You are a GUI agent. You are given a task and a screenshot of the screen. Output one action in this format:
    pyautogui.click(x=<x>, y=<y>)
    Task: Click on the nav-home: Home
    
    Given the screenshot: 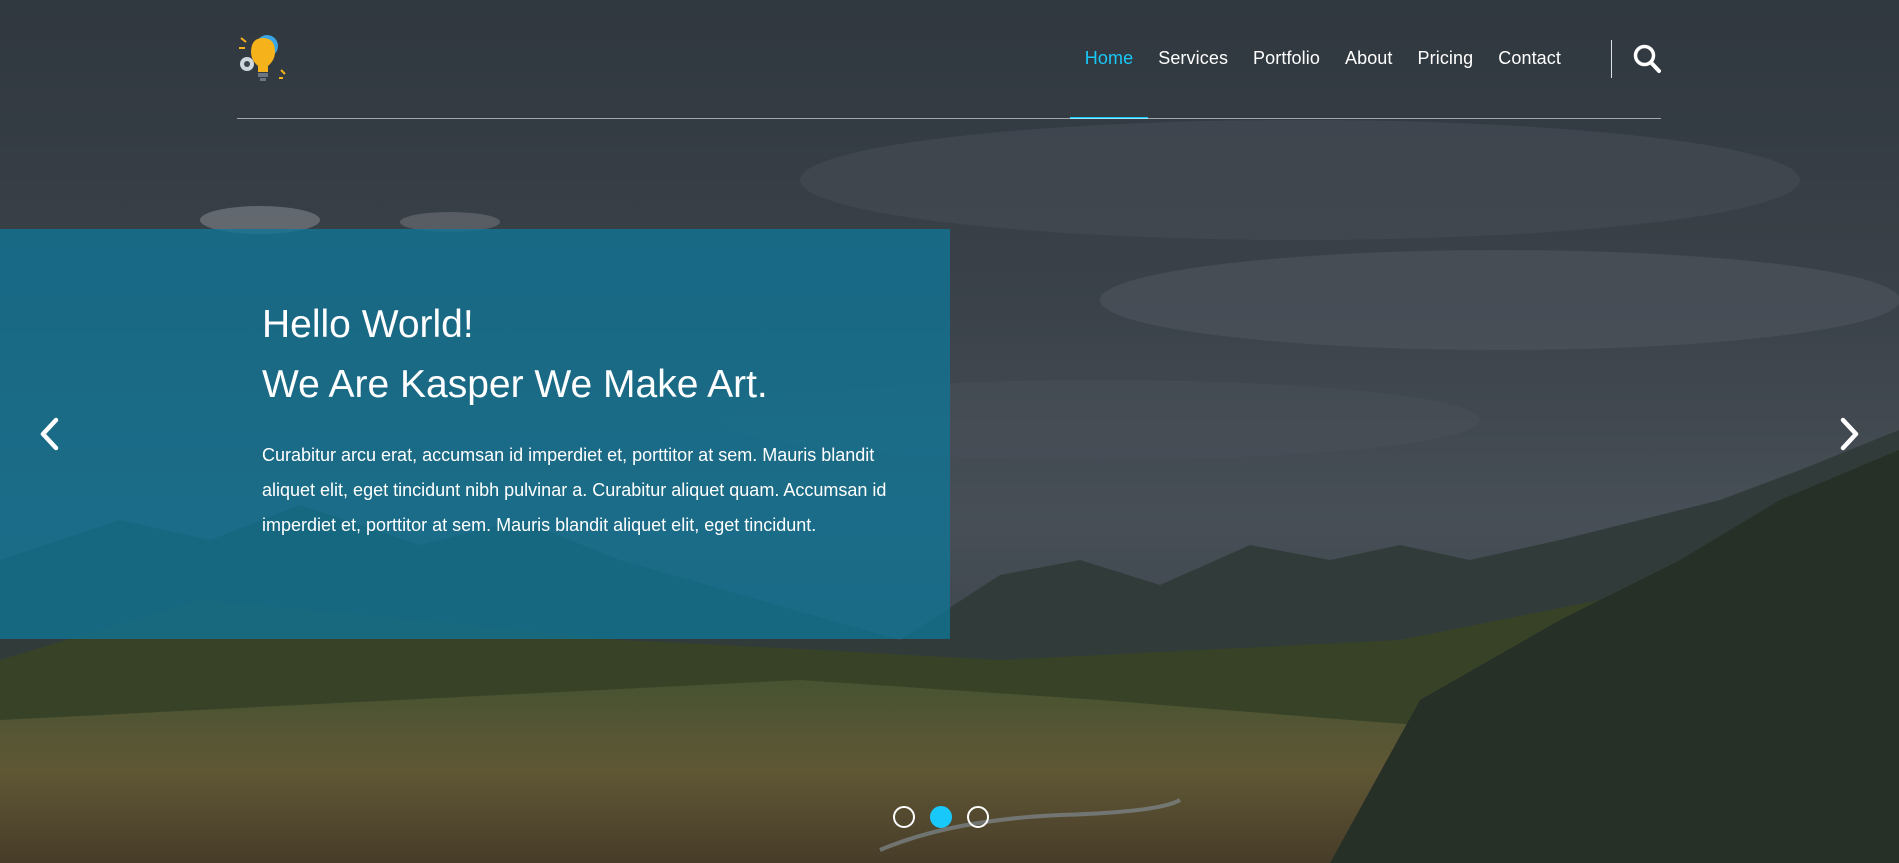 What is the action you would take?
    pyautogui.click(x=1109, y=59)
    